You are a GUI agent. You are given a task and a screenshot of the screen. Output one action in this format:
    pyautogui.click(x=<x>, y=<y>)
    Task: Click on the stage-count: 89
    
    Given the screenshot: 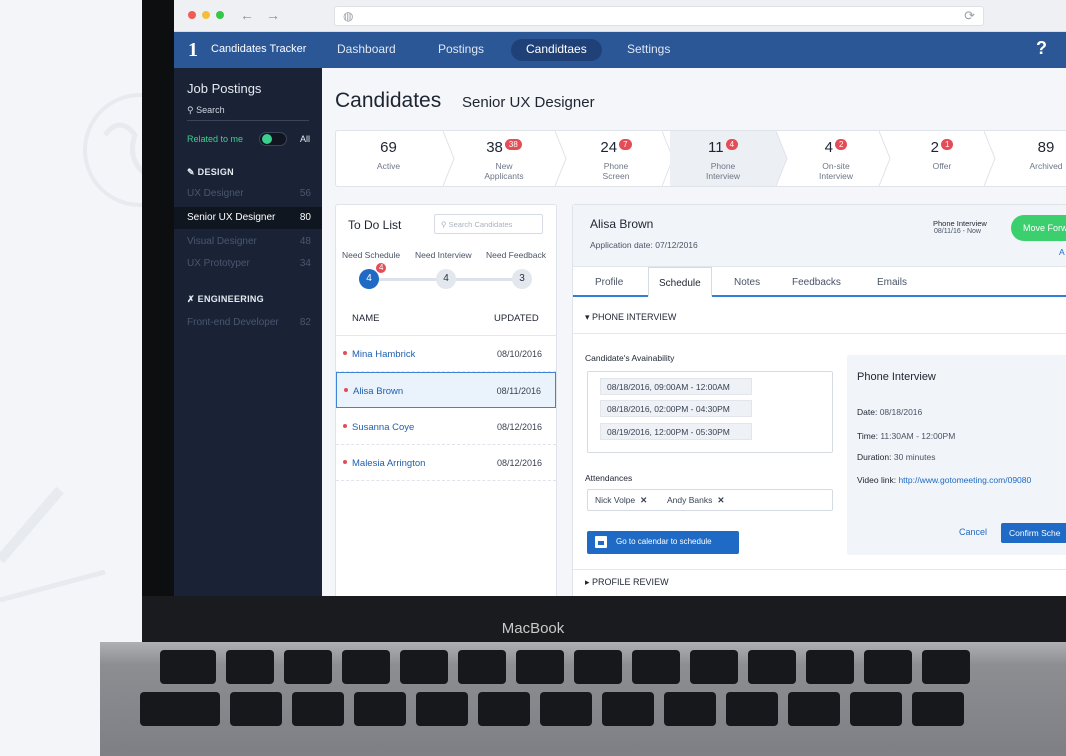 What is the action you would take?
    pyautogui.click(x=1046, y=147)
    